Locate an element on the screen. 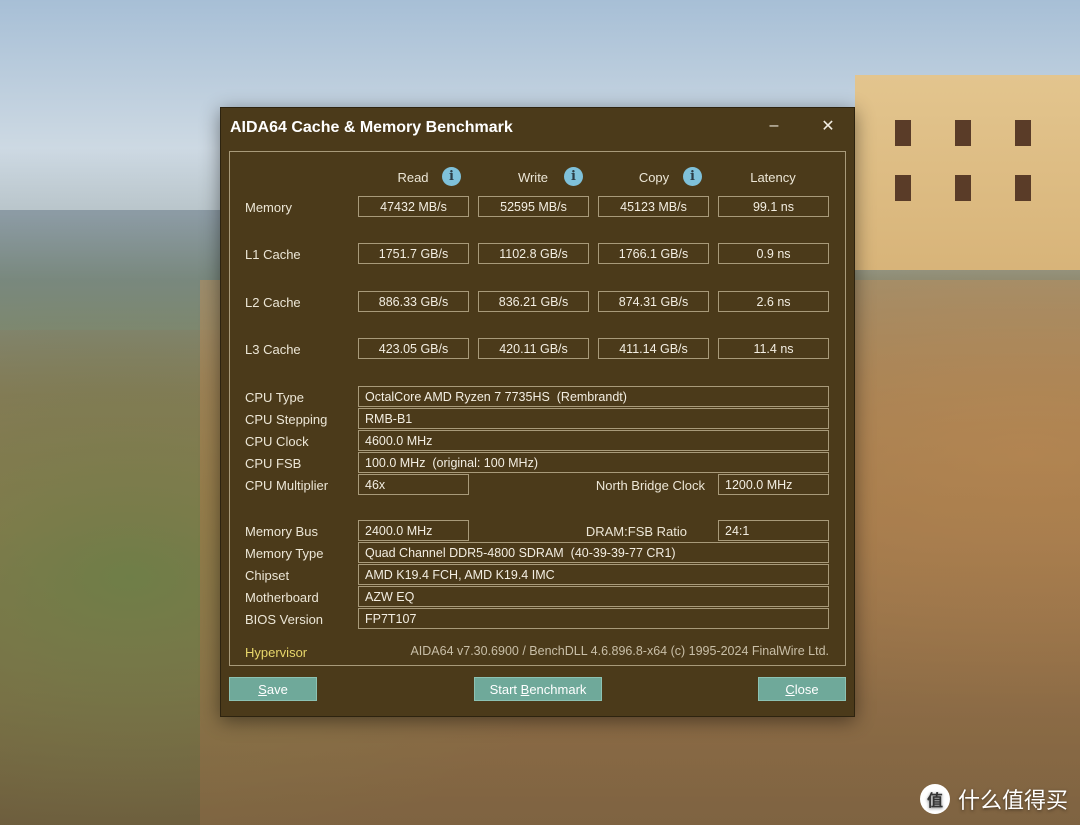 This screenshot has width=1080, height=825. column-header-copy: Copy is located at coordinates (654, 177).